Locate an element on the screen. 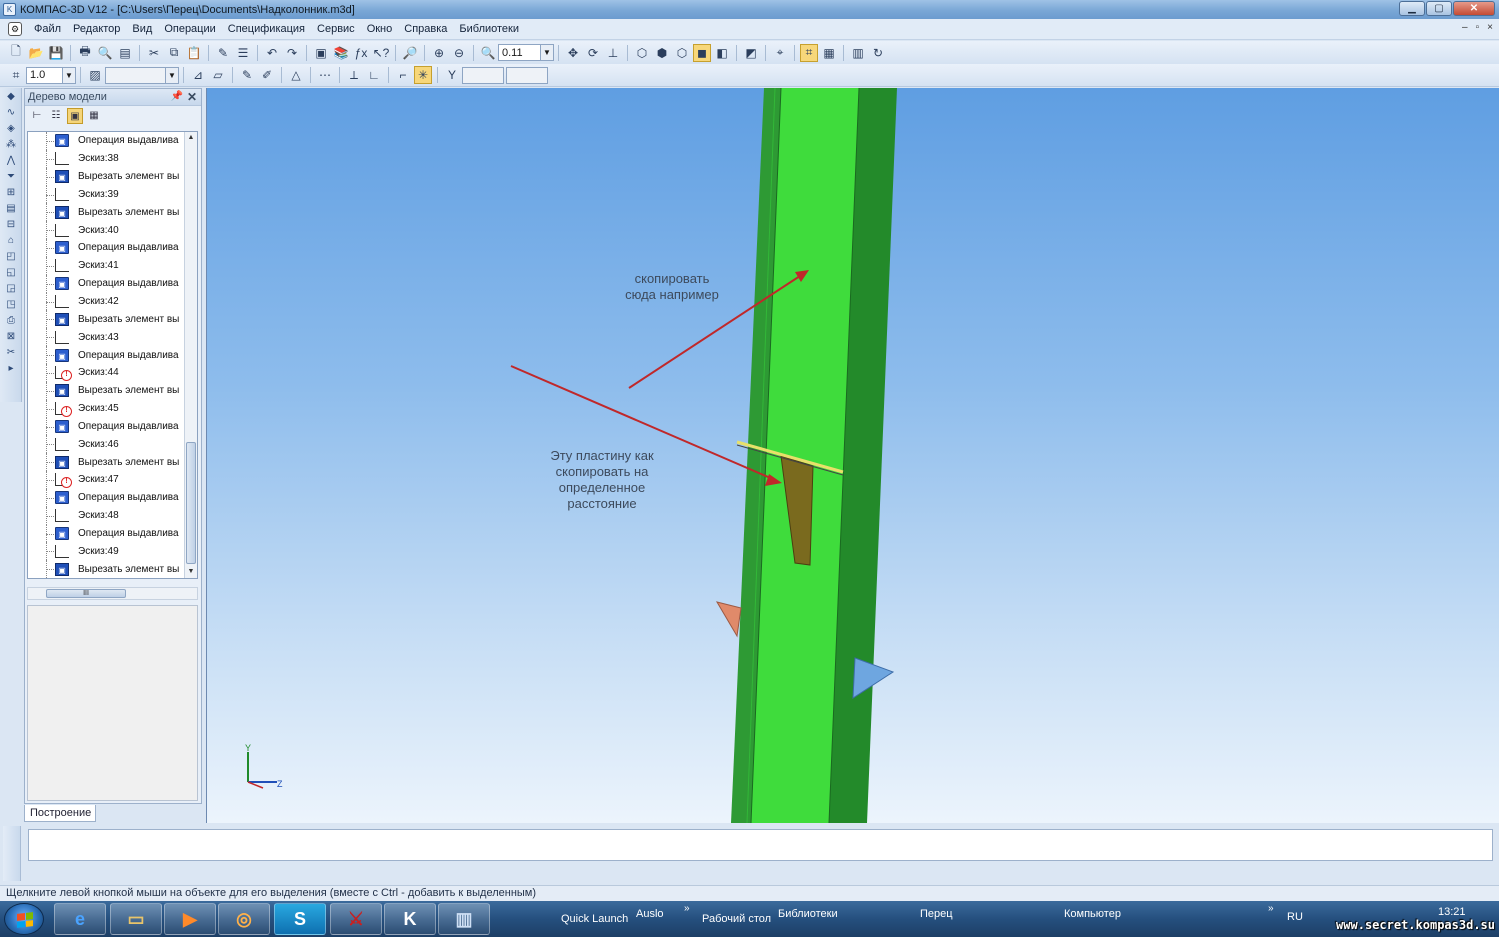 The image size is (1499, 937). help-pointer-icon: ↖? is located at coordinates (381, 53).